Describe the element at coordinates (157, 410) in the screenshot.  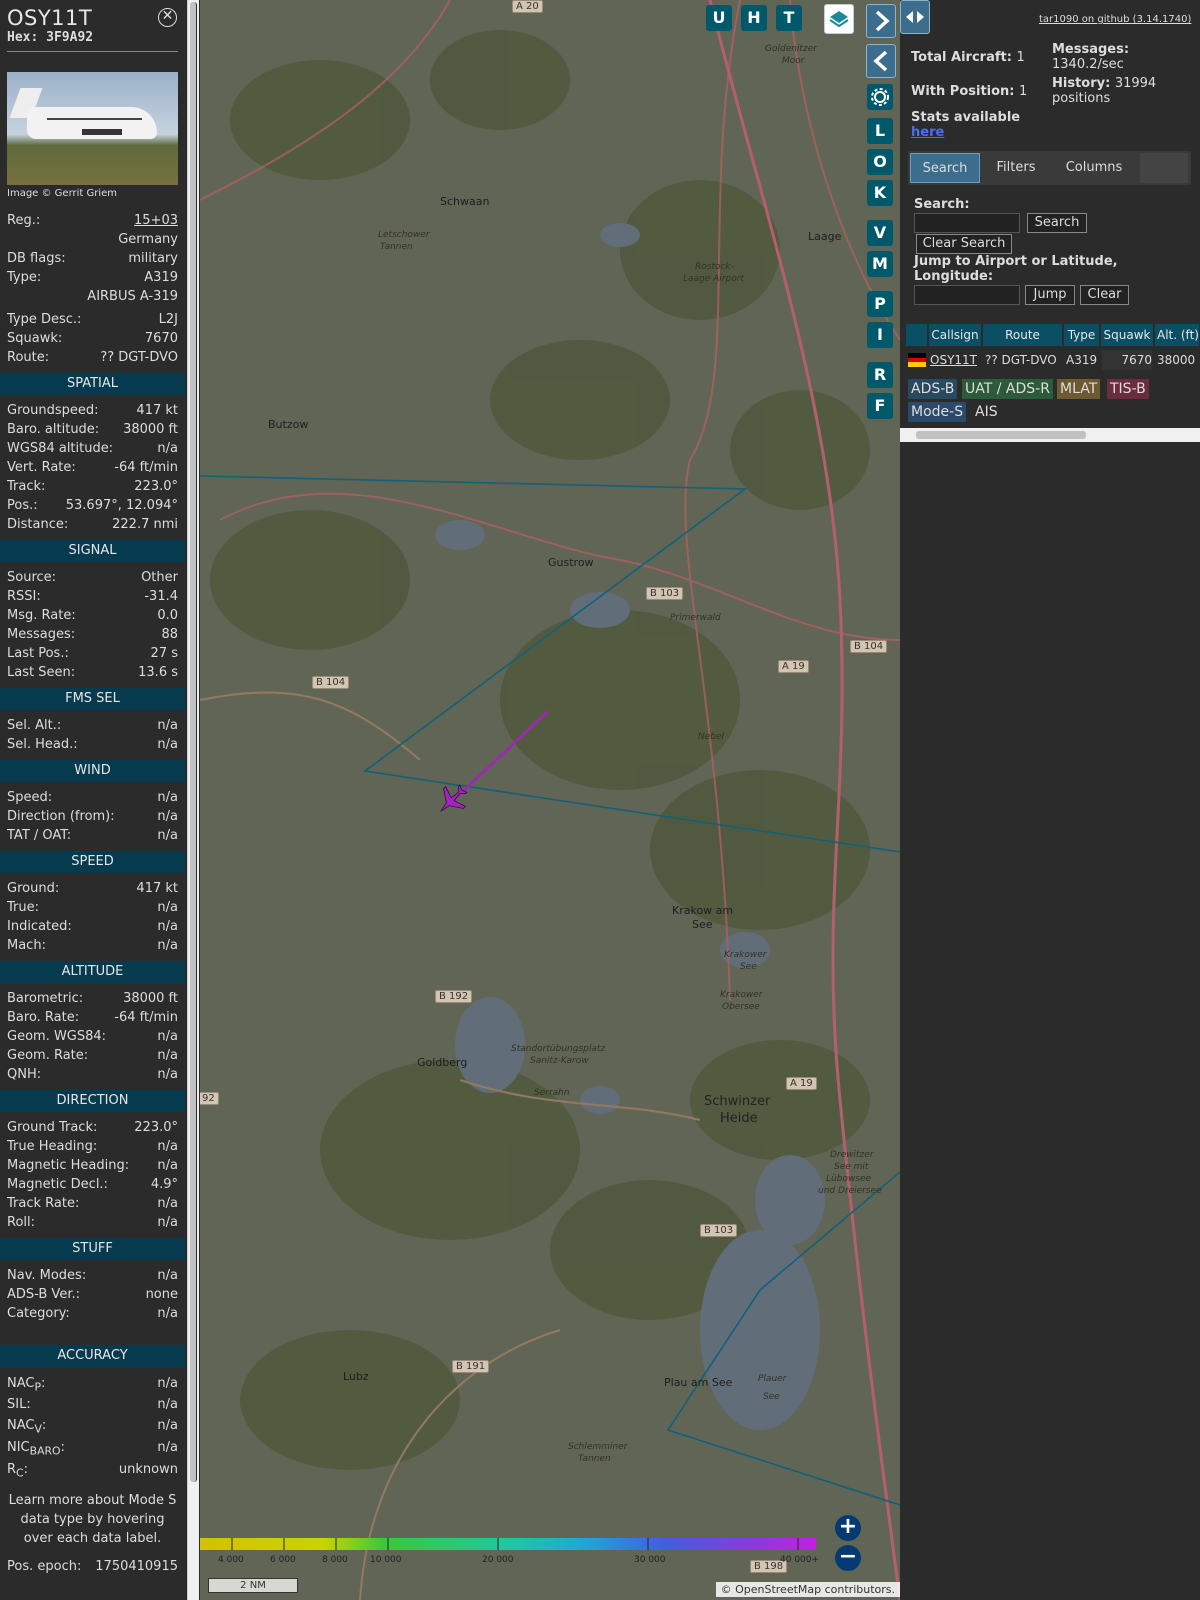
I see `detail-value: 417 kt` at that location.